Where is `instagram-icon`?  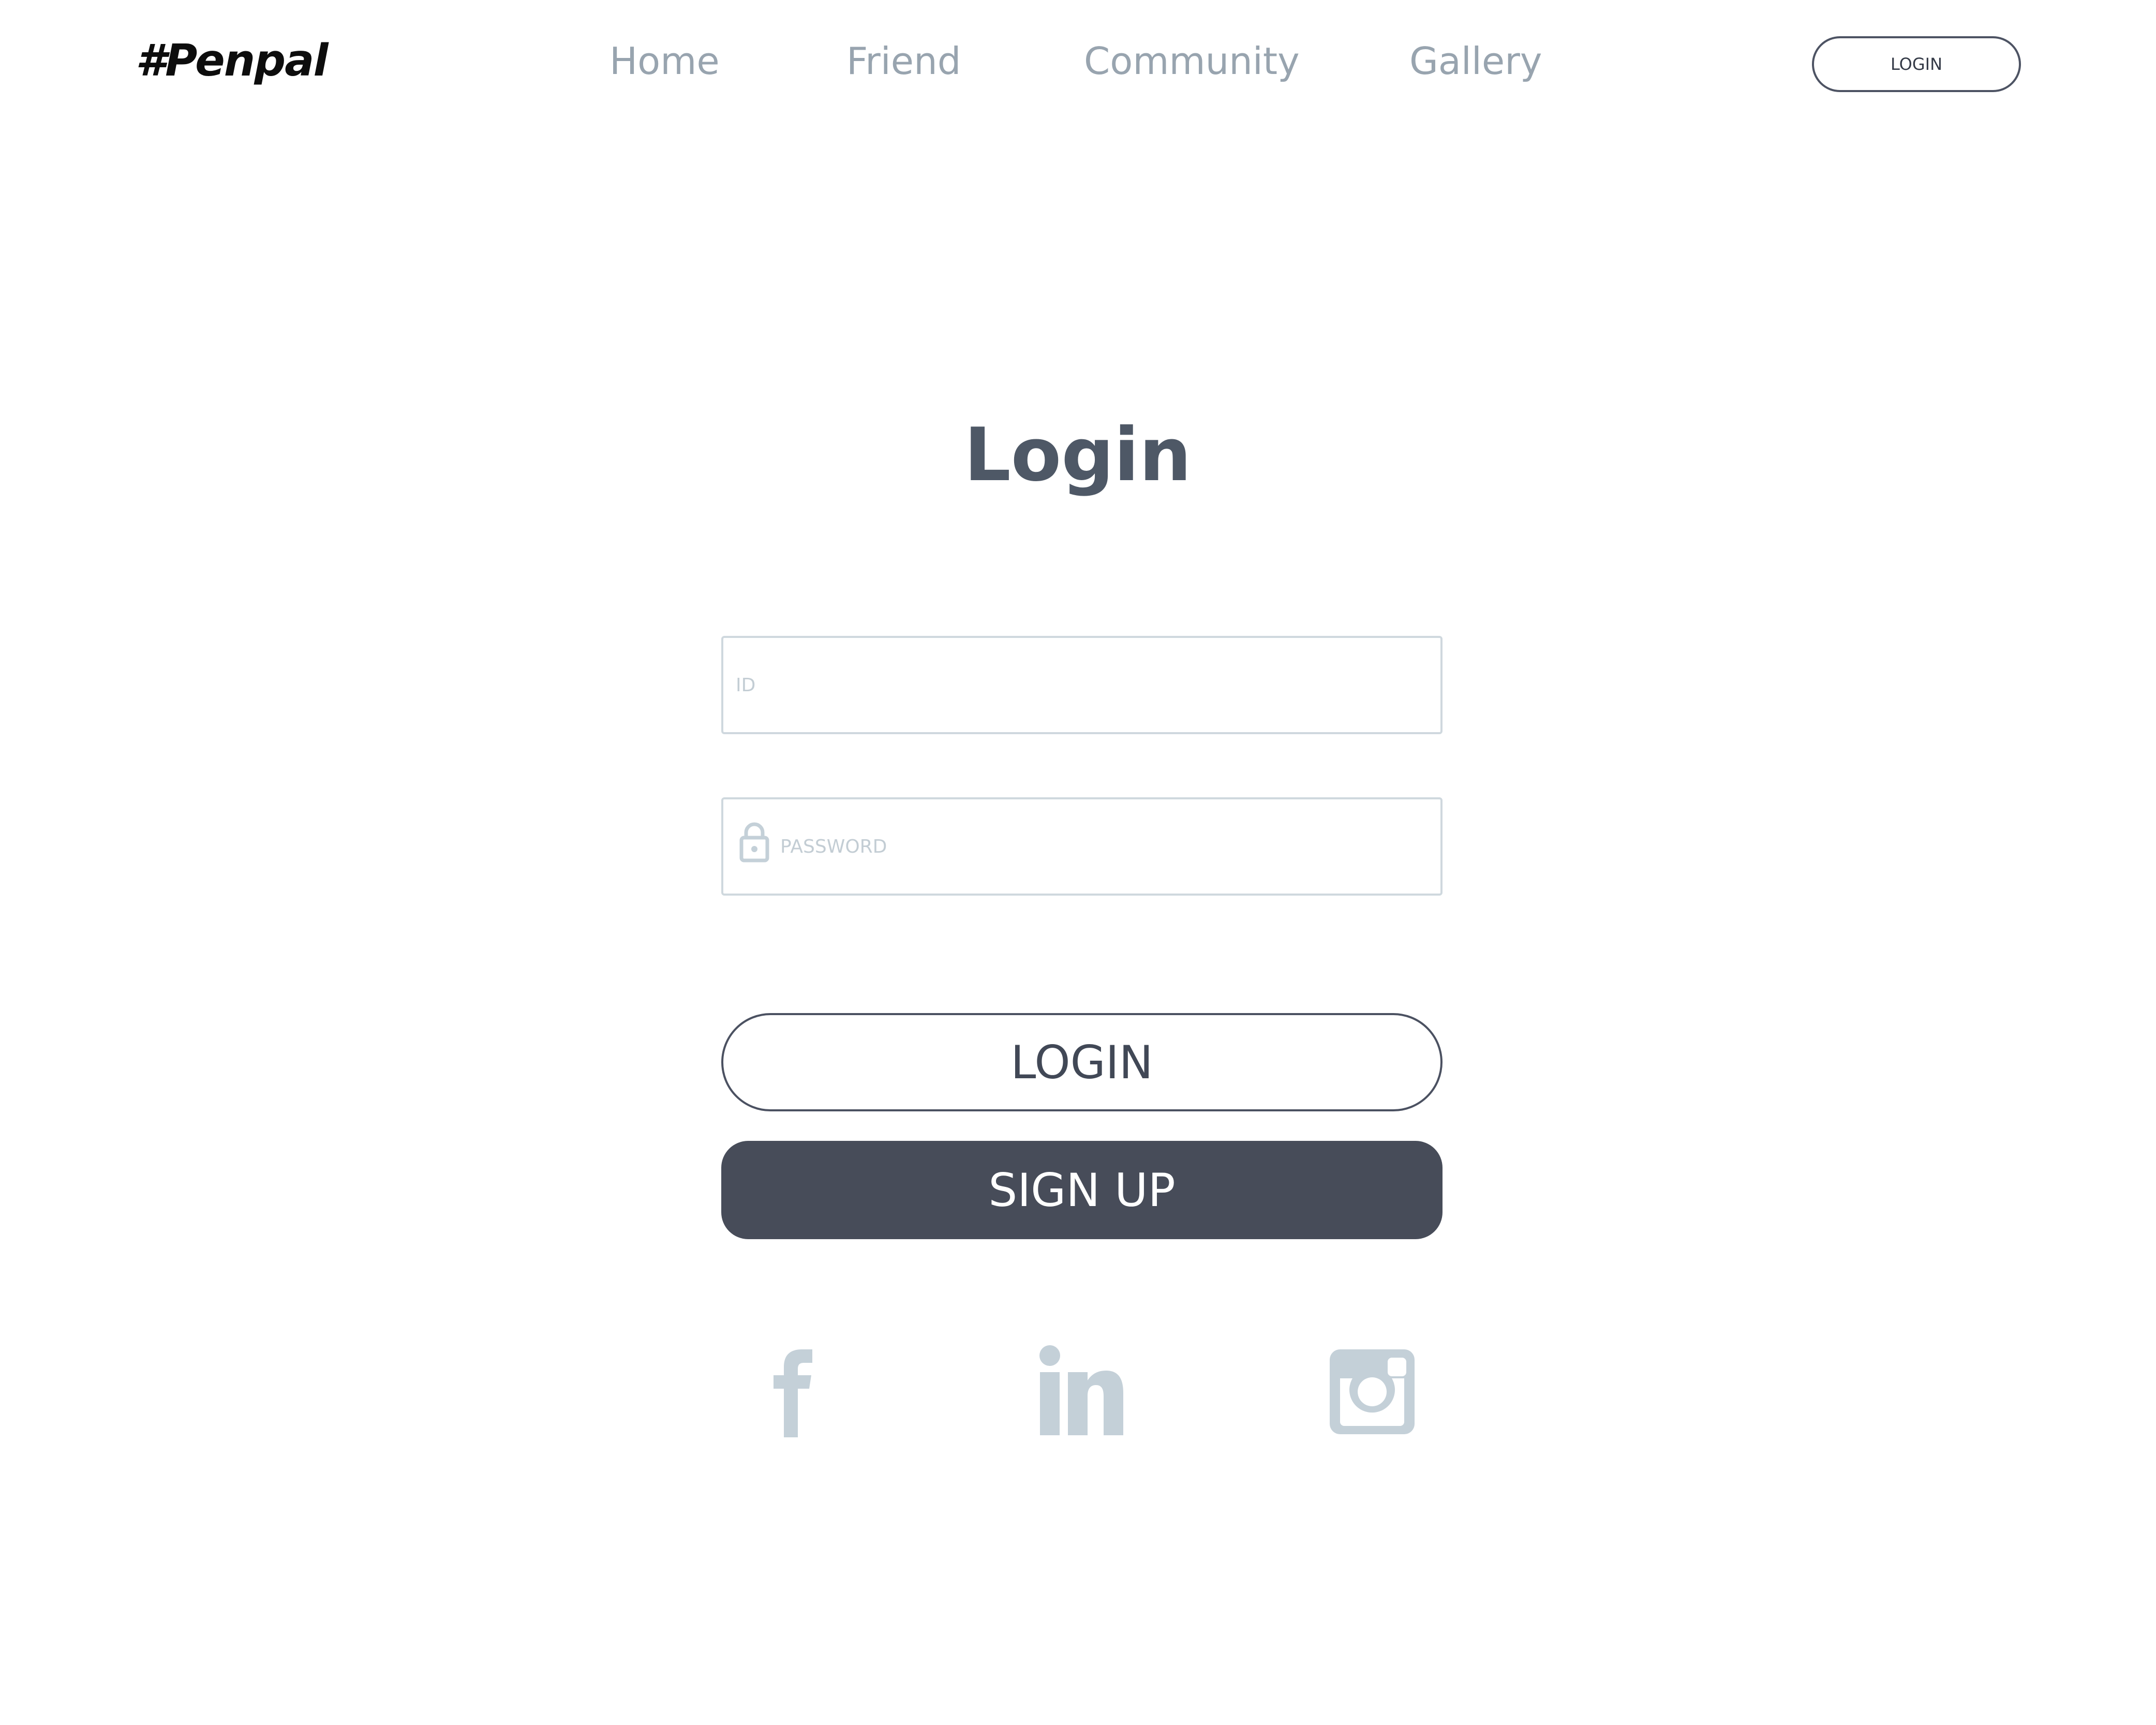 instagram-icon is located at coordinates (1372, 1391).